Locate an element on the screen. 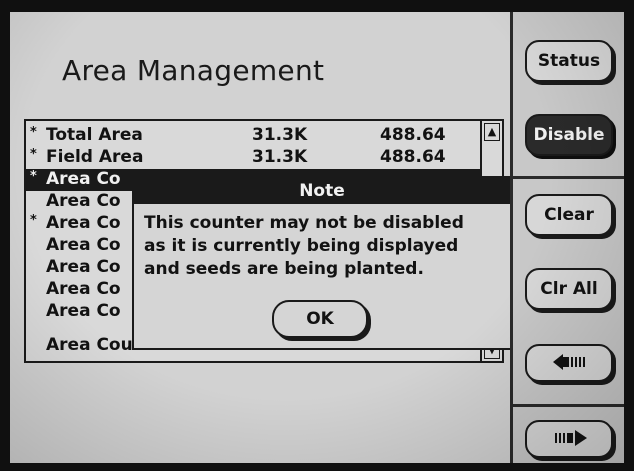 The height and width of the screenshot is (471, 634). page-title: Area Management is located at coordinates (193, 70).